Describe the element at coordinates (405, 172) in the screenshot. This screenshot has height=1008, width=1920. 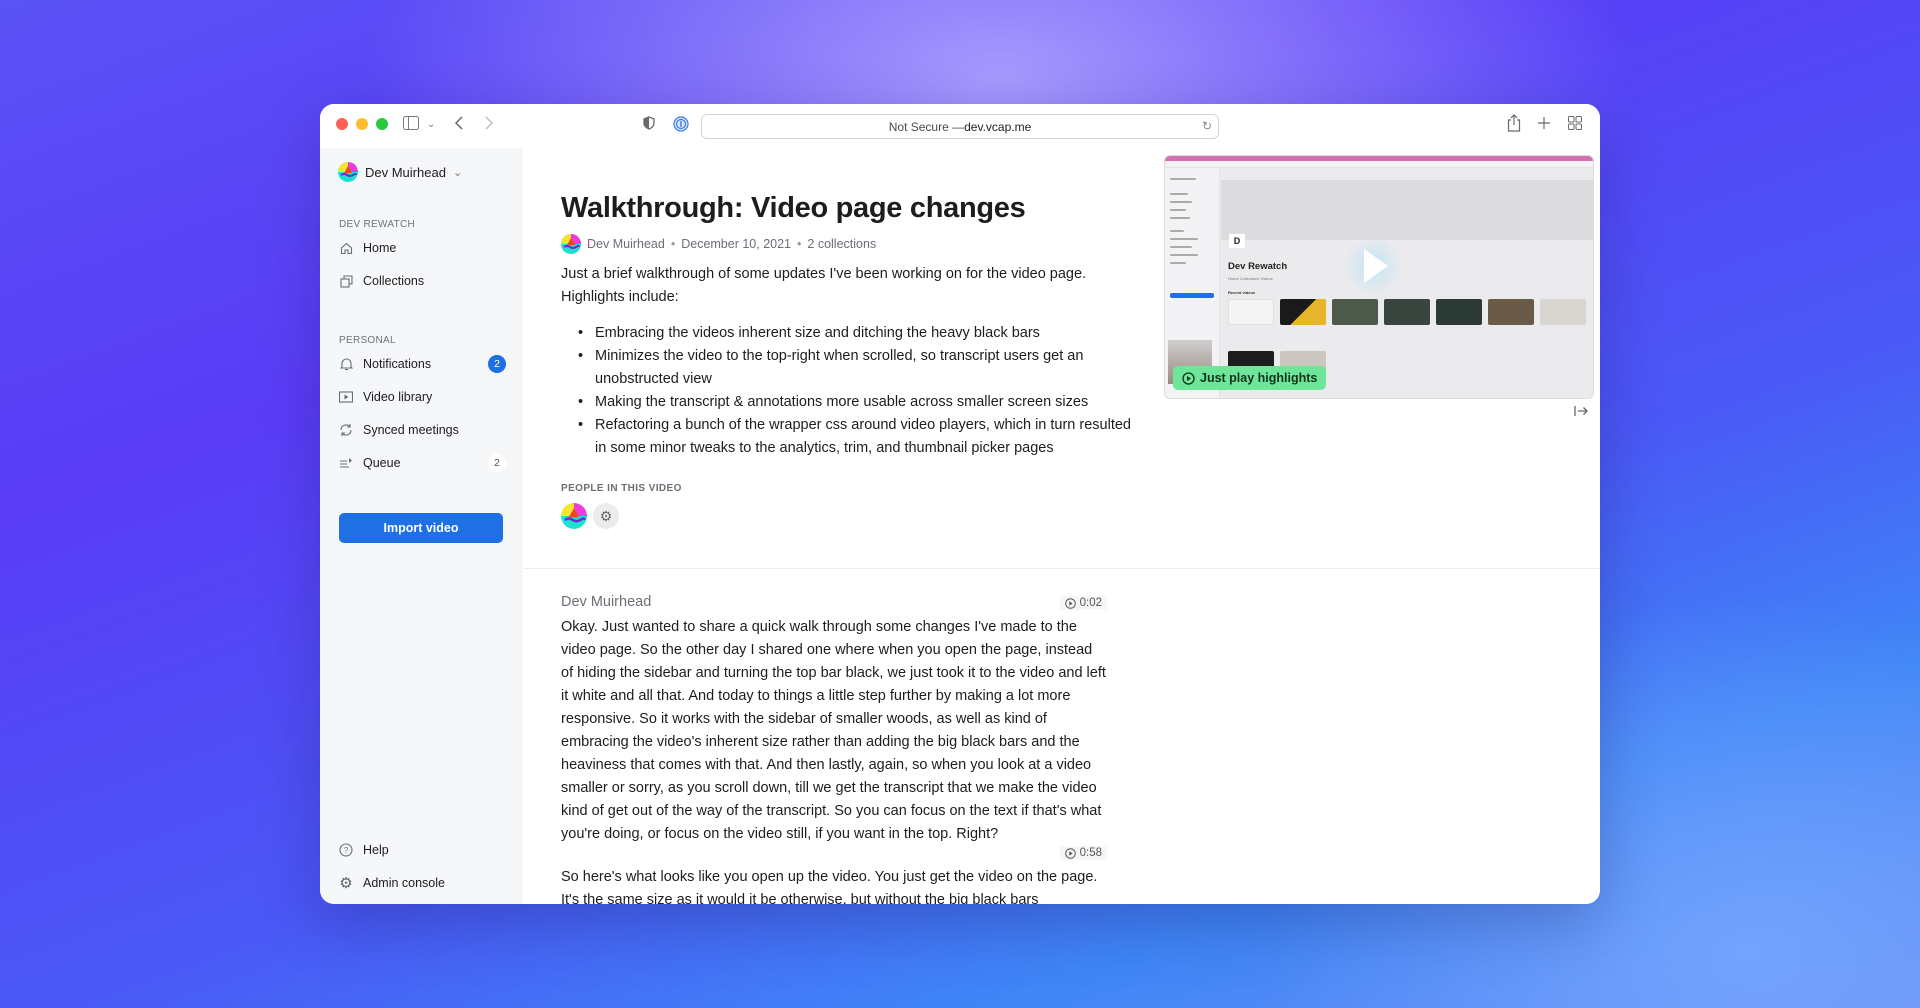
I see `user-name: Dev Muirhead` at that location.